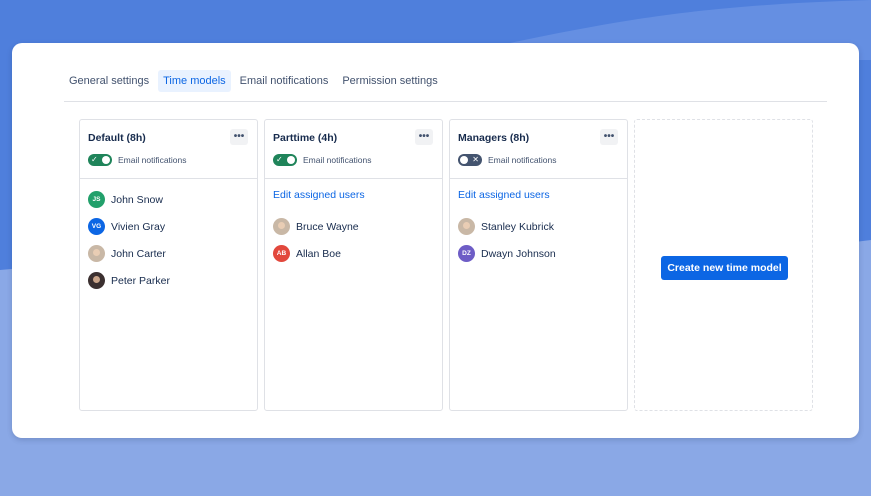 This screenshot has height=496, width=871. Describe the element at coordinates (518, 253) in the screenshot. I see `user-name: Dwayn Johnson` at that location.